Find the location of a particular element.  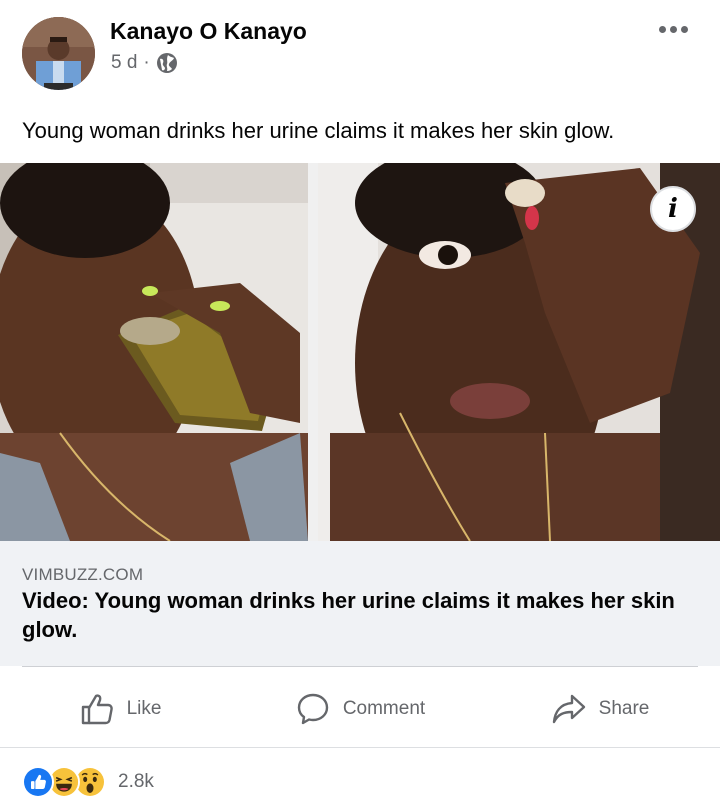

share-icon is located at coordinates (568, 708).